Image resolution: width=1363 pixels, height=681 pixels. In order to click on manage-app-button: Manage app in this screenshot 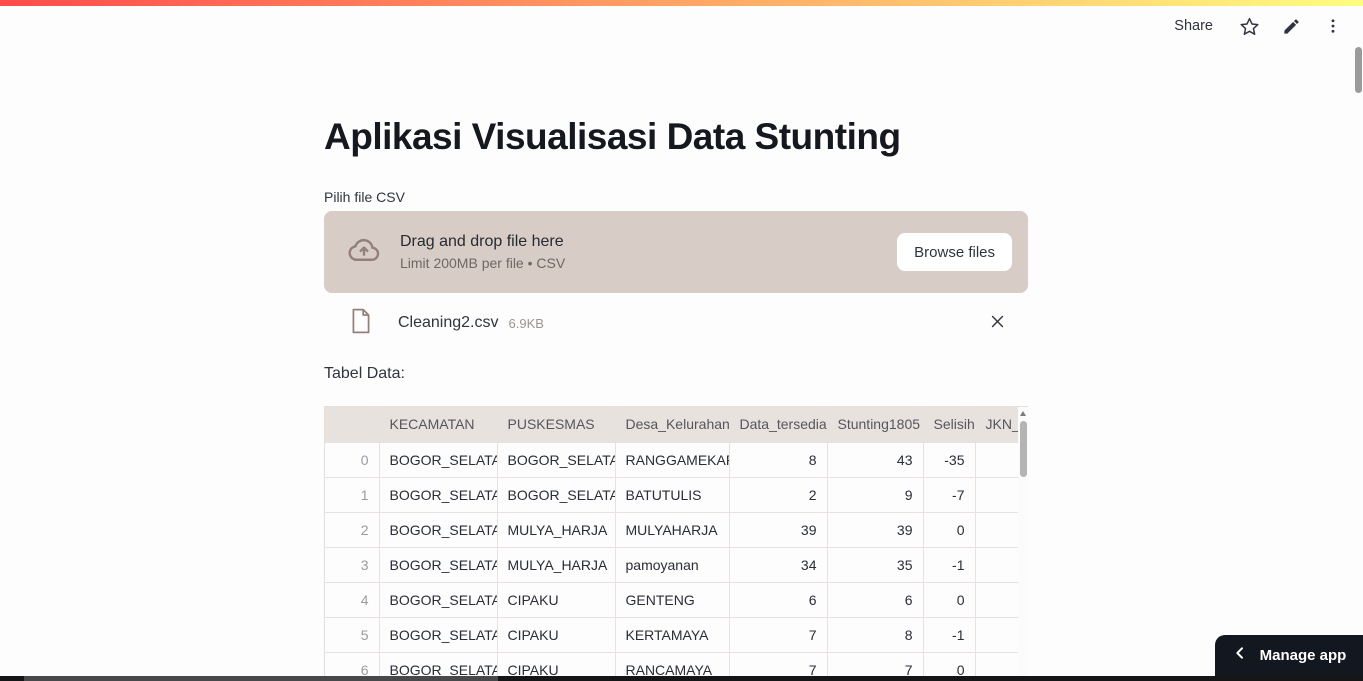, I will do `click(1289, 655)`.